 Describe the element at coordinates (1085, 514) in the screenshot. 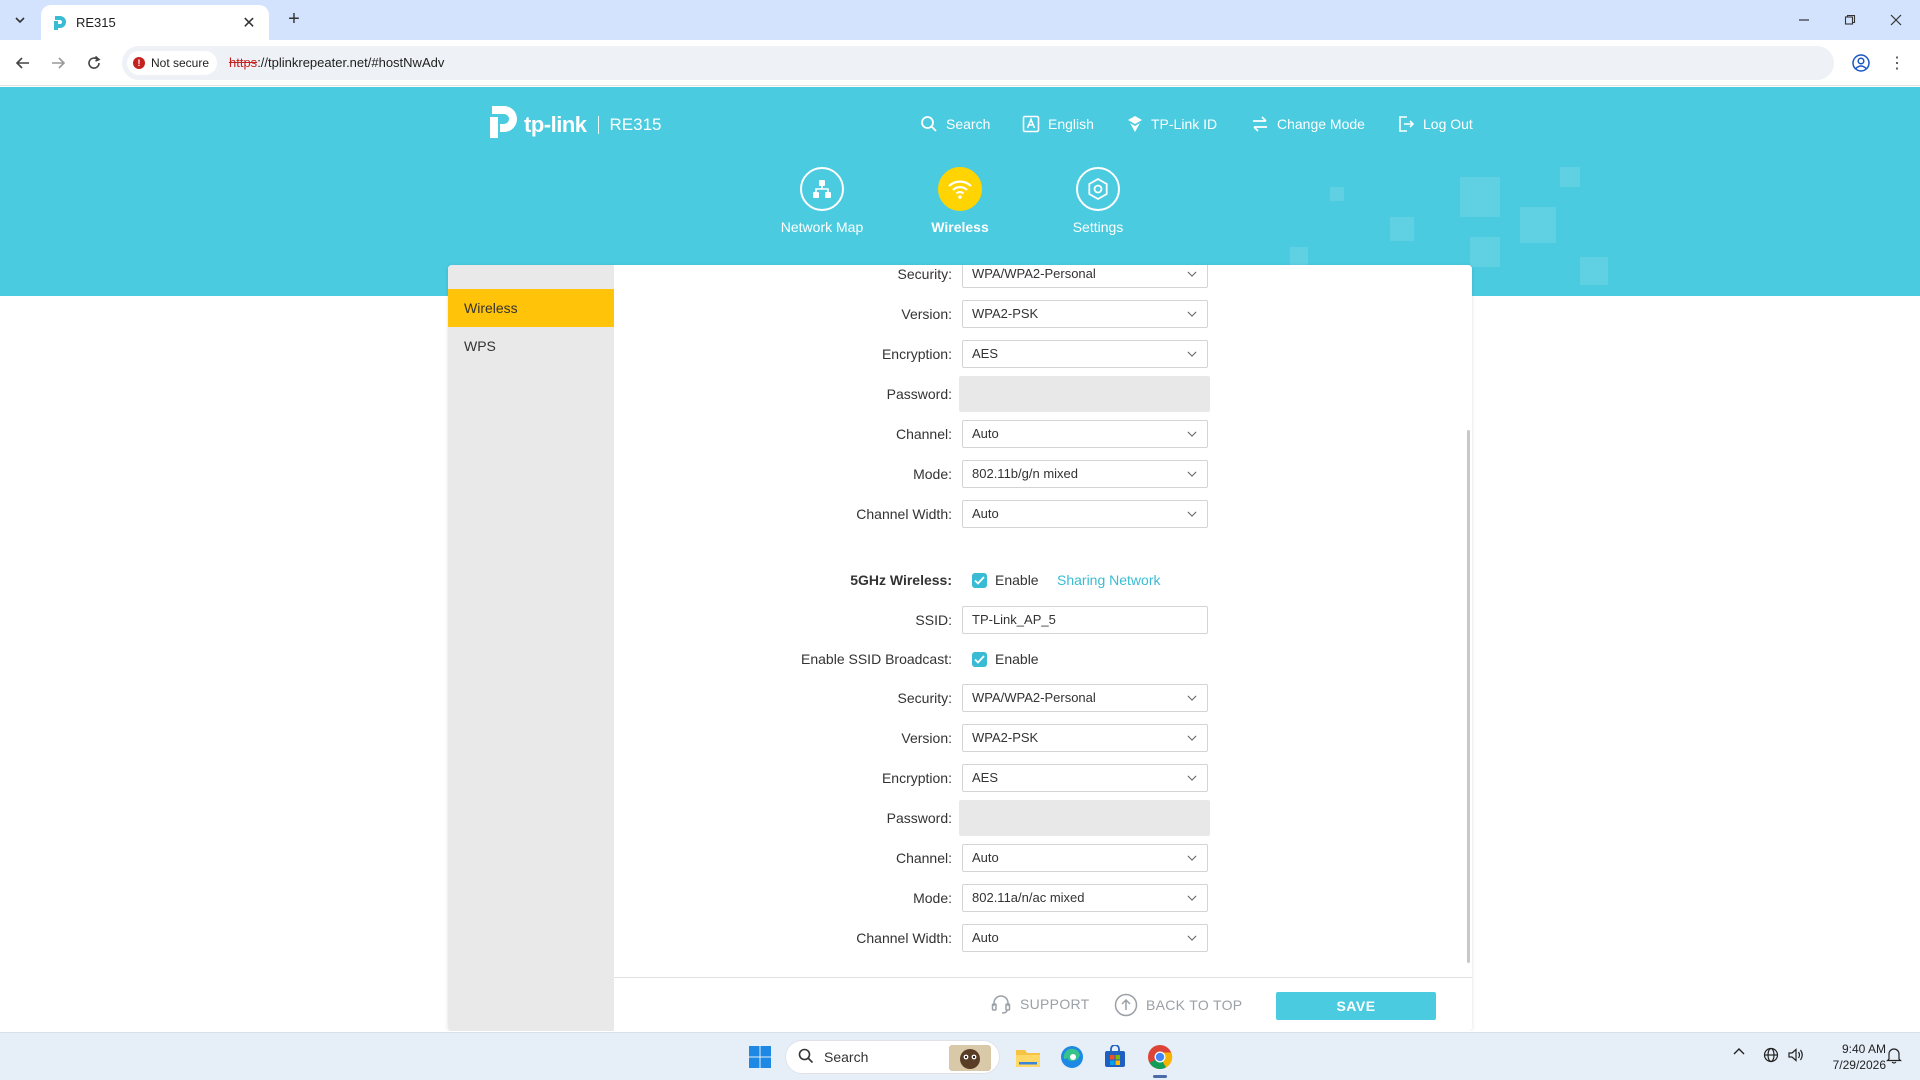

I see `channel-width-select-24: Auto` at that location.